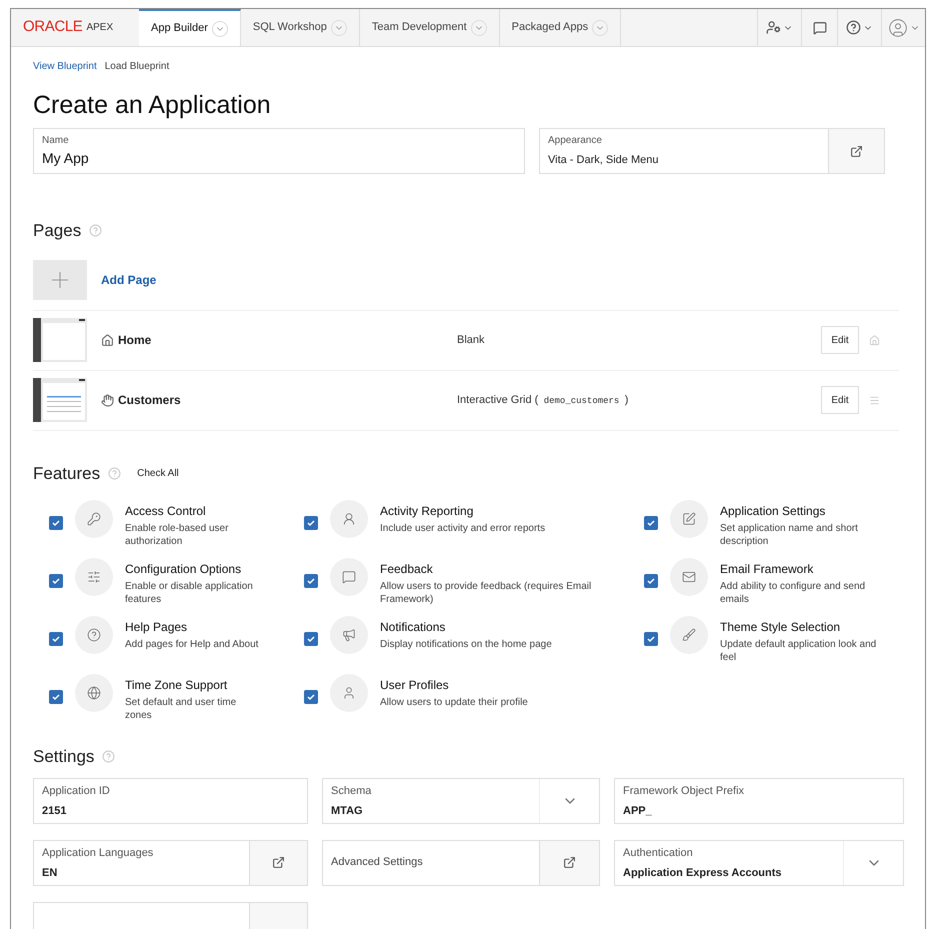 Image resolution: width=936 pixels, height=929 pixels. I want to click on add-page-link: Add Page, so click(128, 279).